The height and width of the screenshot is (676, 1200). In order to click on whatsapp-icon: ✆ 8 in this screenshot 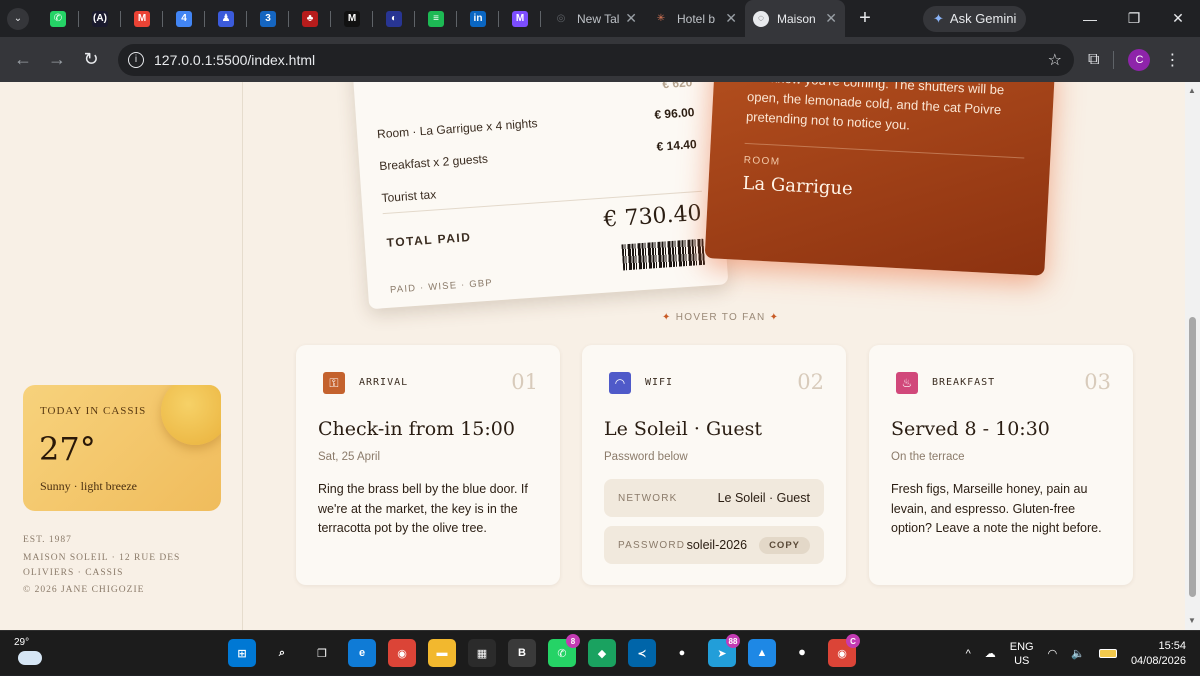, I will do `click(564, 650)`.